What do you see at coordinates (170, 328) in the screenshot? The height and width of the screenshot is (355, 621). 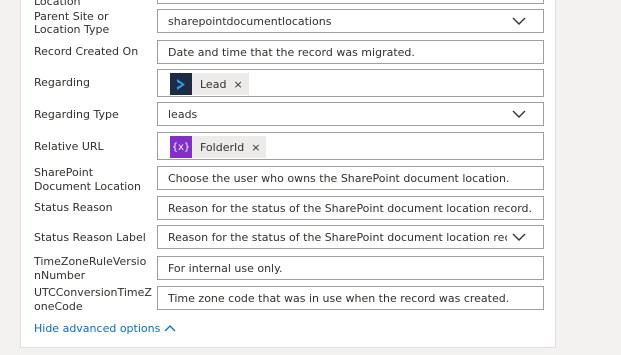 I see `chevron-up-icon` at bounding box center [170, 328].